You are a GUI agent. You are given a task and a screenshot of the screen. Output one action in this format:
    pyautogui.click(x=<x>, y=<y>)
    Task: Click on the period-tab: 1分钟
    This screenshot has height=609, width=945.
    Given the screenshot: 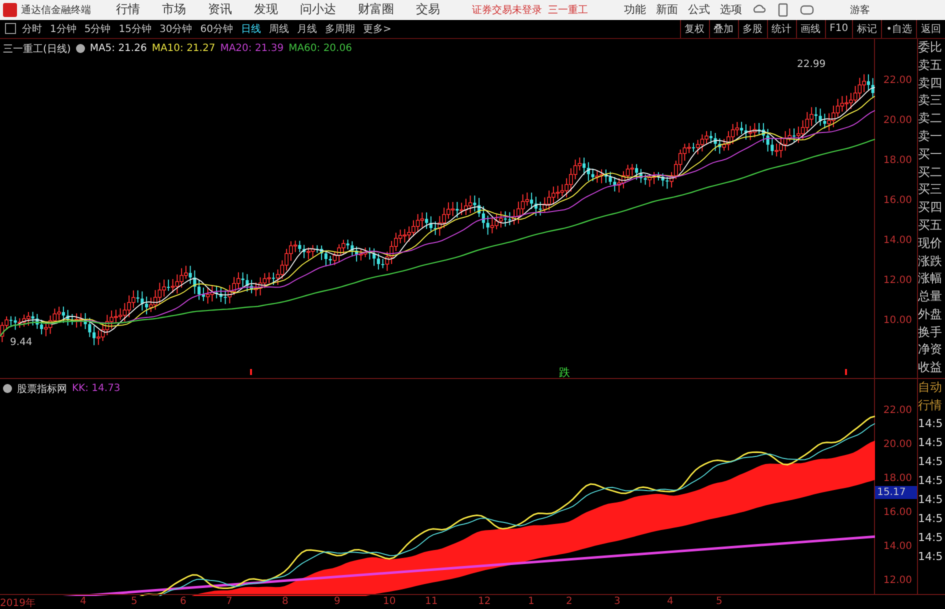 What is the action you would take?
    pyautogui.click(x=63, y=29)
    